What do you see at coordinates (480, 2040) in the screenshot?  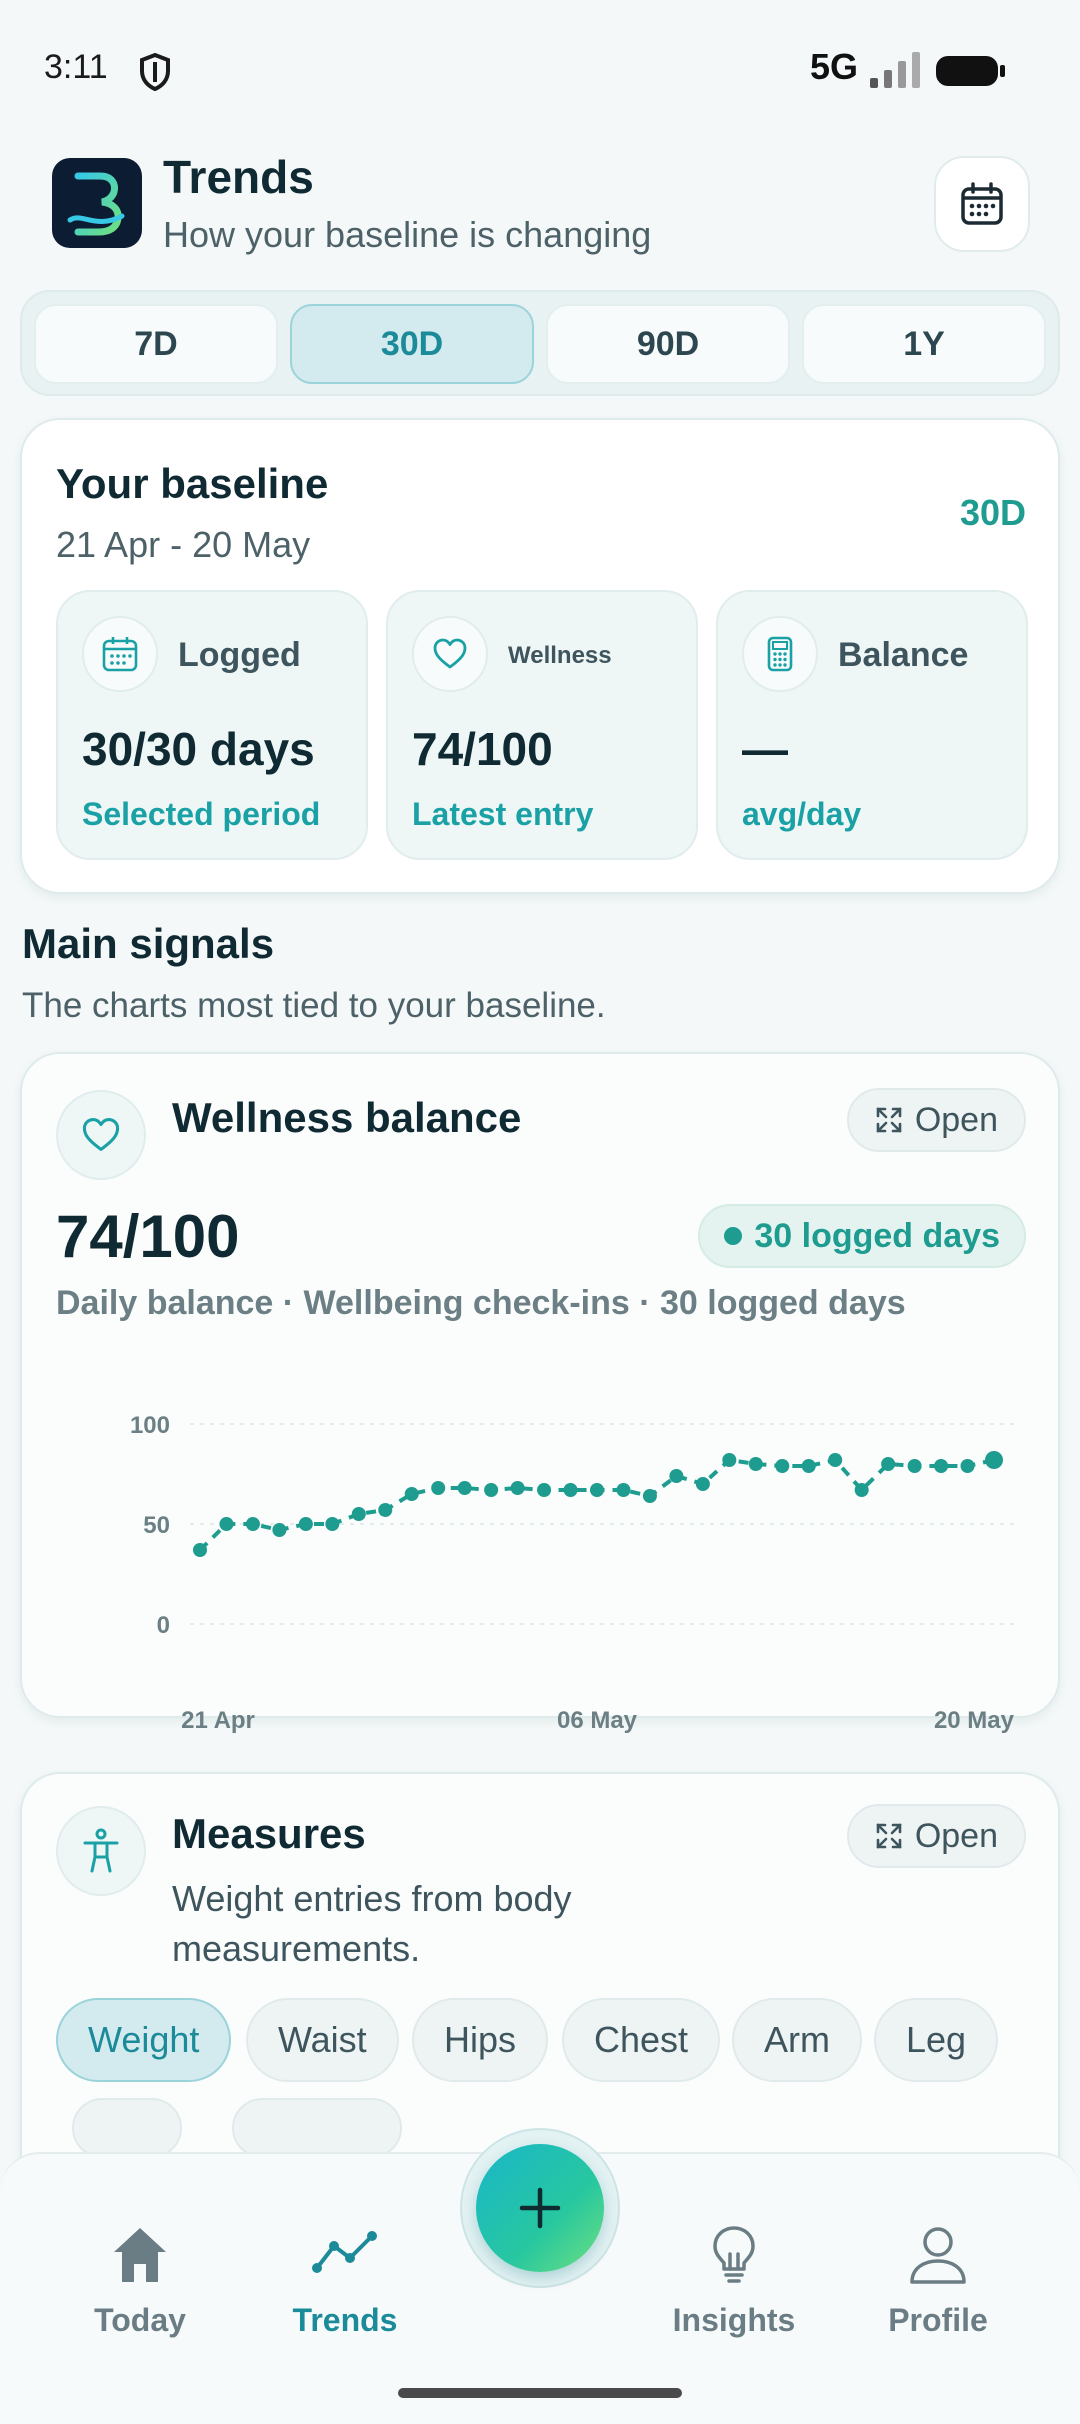 I see `chip-hips: Hips` at bounding box center [480, 2040].